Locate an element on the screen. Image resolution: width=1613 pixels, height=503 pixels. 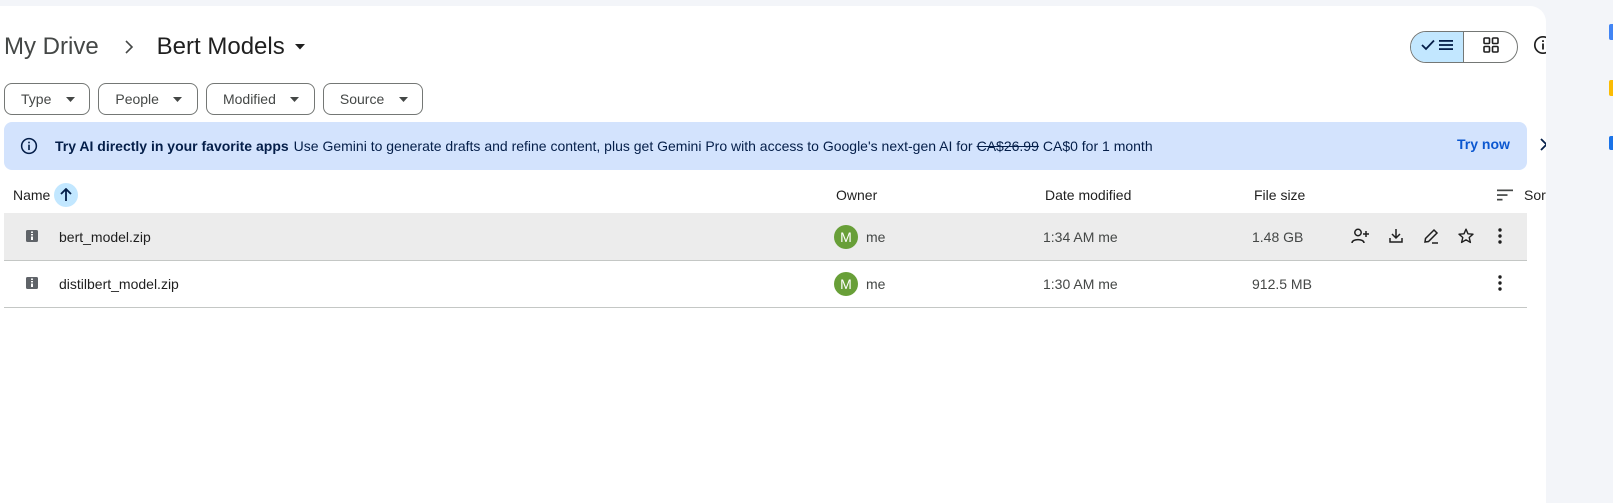
sort-icon is located at coordinates (1505, 195).